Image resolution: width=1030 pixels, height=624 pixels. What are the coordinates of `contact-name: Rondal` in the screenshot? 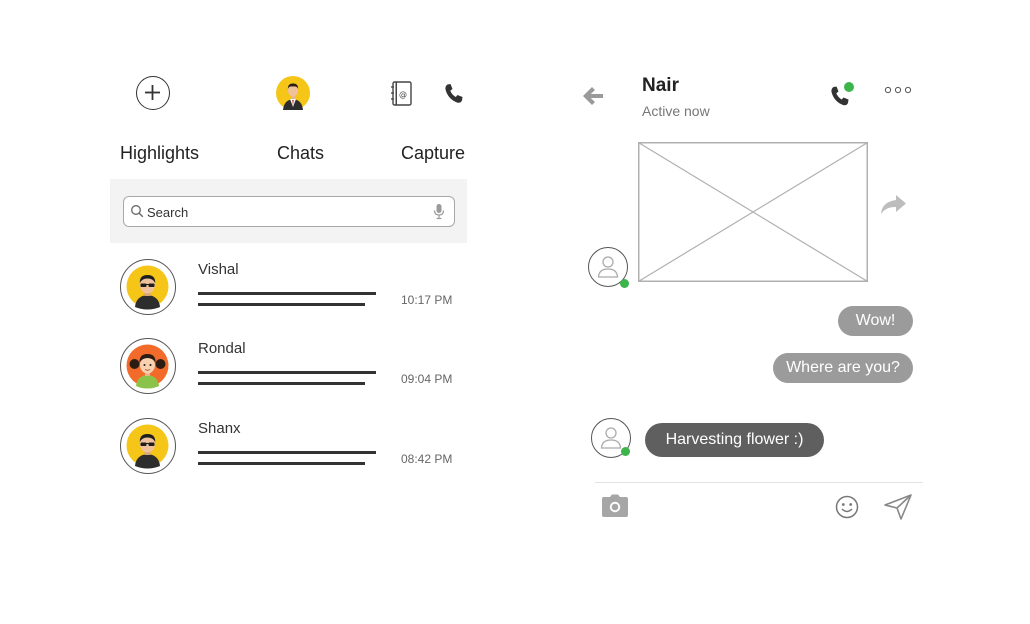 It's located at (222, 348).